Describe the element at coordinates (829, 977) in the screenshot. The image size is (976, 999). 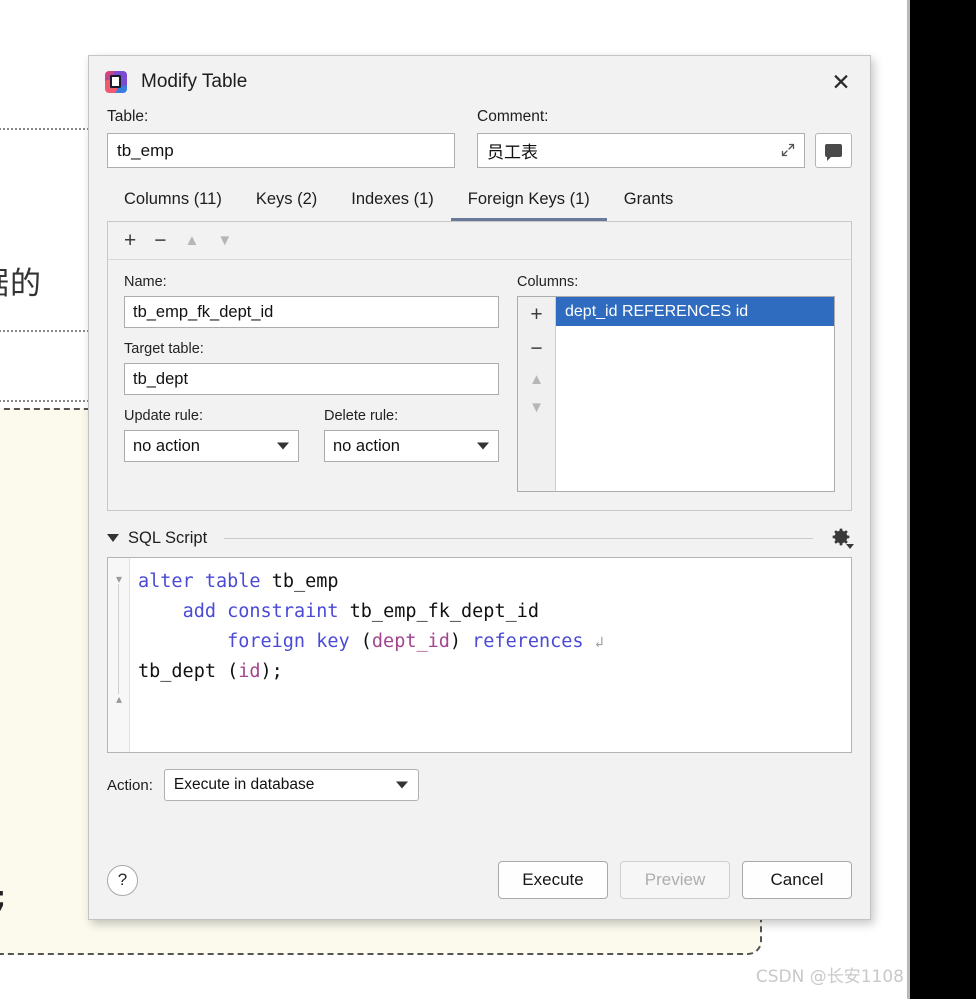
I see `watermark: CSDN @长安1108` at that location.